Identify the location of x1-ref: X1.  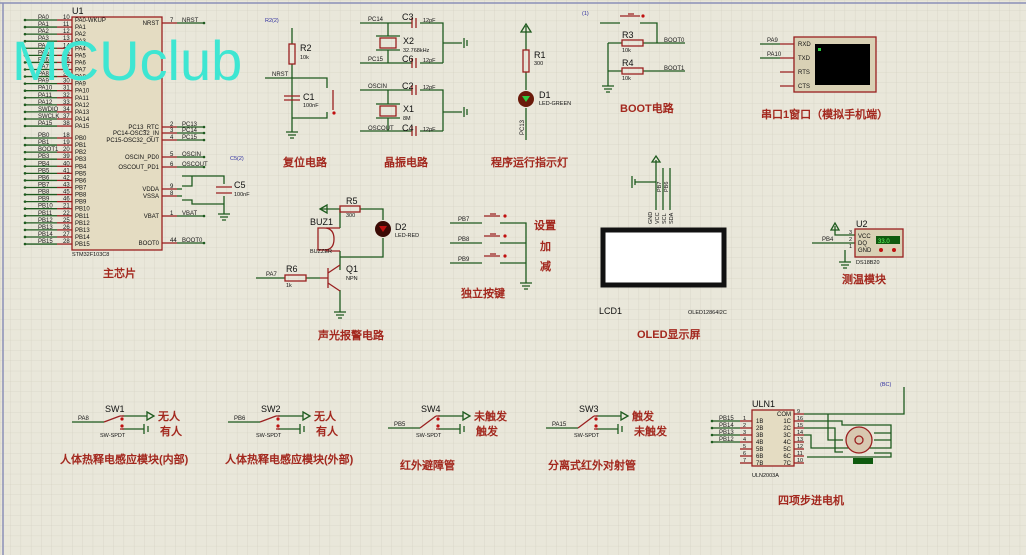
(408, 109).